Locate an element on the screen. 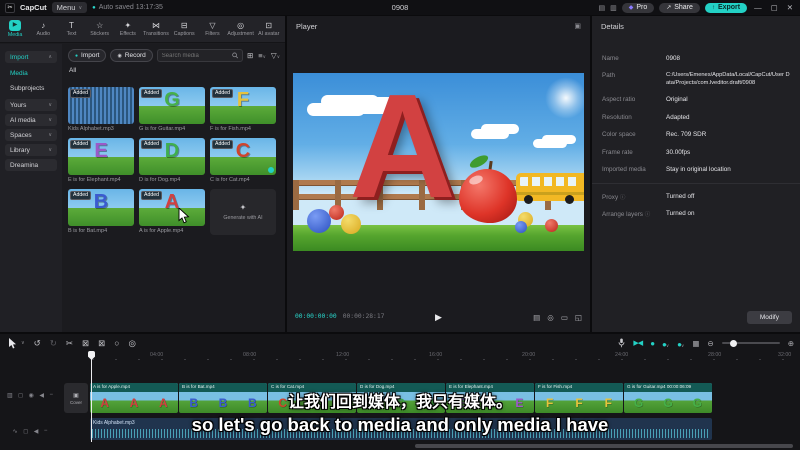  tab-media: ▶ Media is located at coordinates (15, 29).